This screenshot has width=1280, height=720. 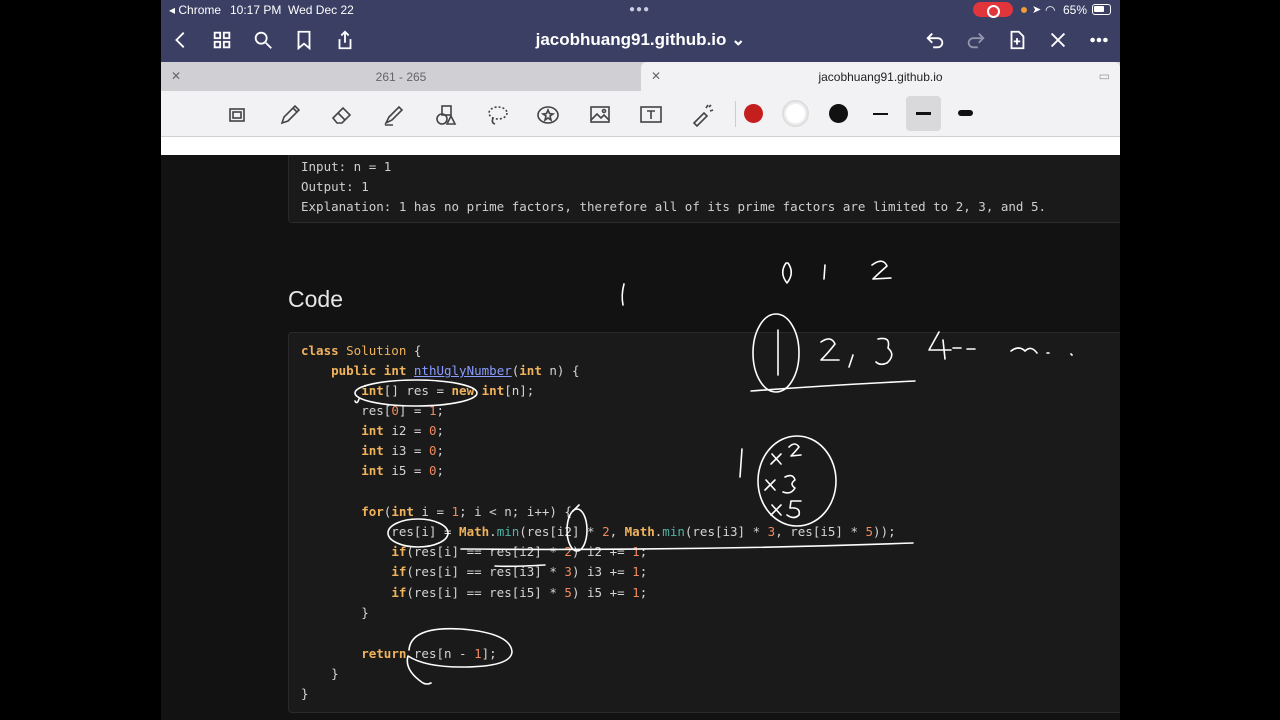 I want to click on tab-label: 261 - 265, so click(x=401, y=76).